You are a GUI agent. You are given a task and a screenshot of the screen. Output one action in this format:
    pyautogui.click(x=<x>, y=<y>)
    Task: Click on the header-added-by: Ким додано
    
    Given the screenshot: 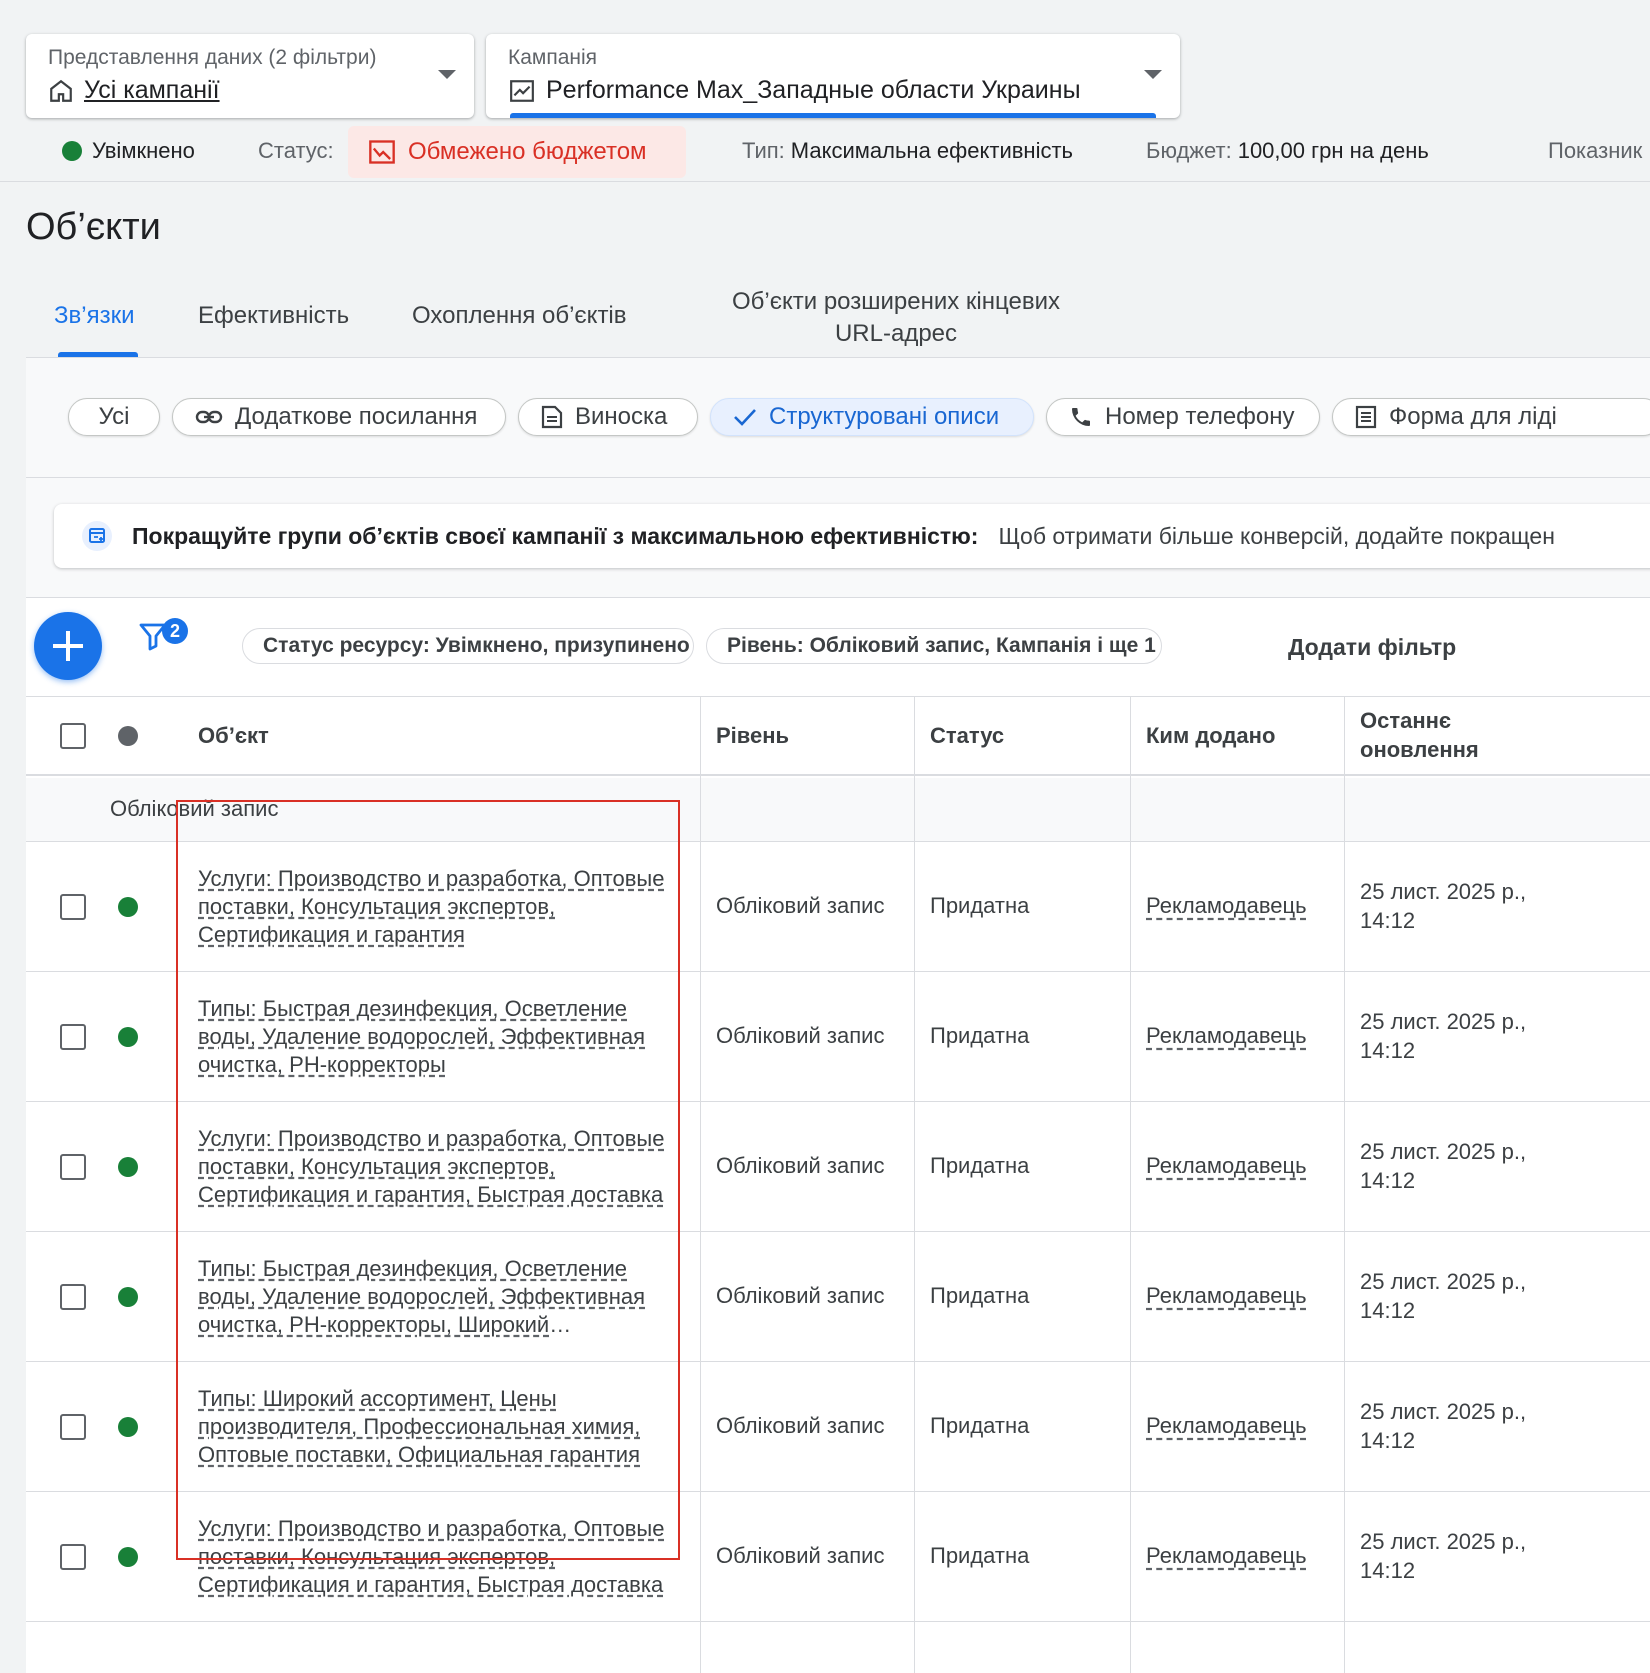 What is the action you would take?
    pyautogui.click(x=1210, y=736)
    